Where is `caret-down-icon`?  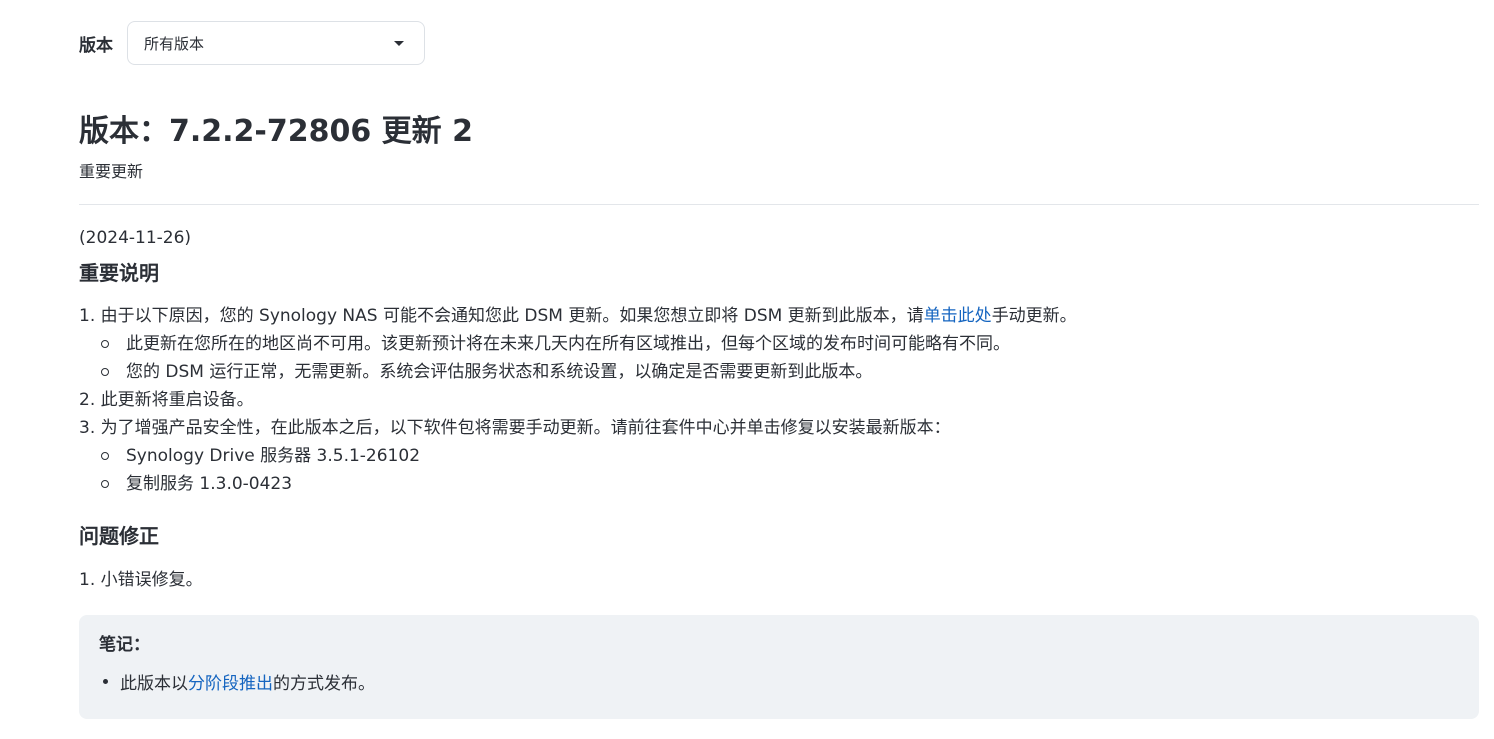 caret-down-icon is located at coordinates (399, 43).